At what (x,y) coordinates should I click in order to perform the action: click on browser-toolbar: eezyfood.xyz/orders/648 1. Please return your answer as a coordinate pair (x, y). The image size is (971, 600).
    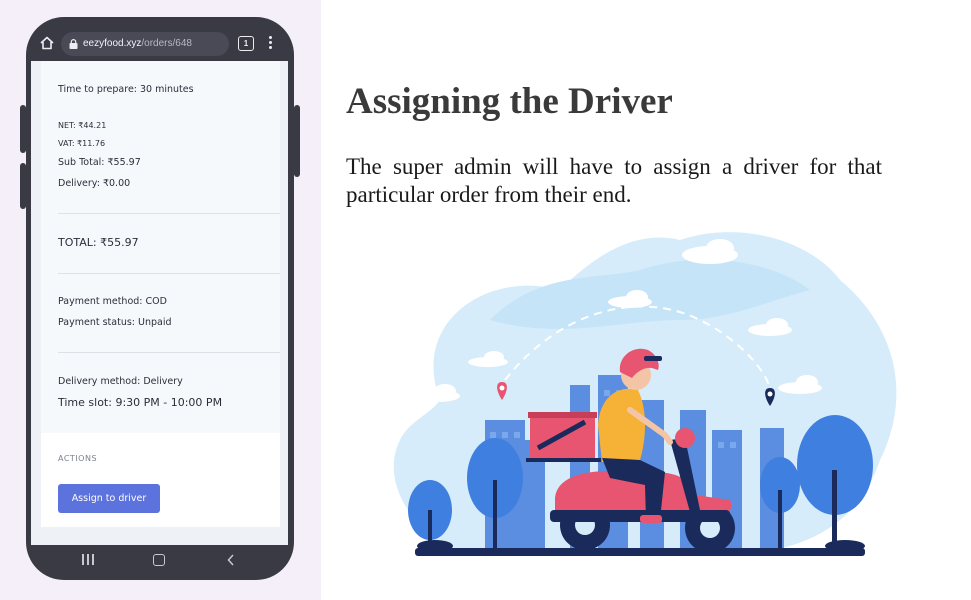
    Looking at the image, I should click on (159, 44).